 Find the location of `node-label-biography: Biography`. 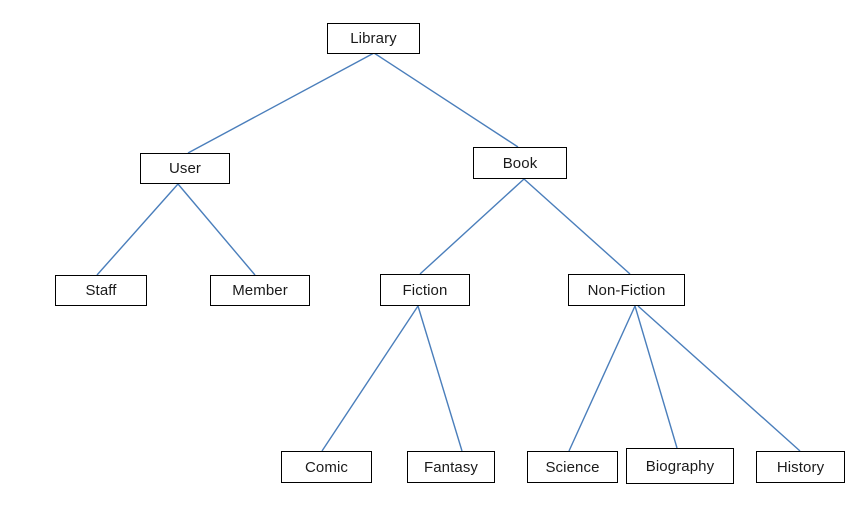

node-label-biography: Biography is located at coordinates (680, 466).